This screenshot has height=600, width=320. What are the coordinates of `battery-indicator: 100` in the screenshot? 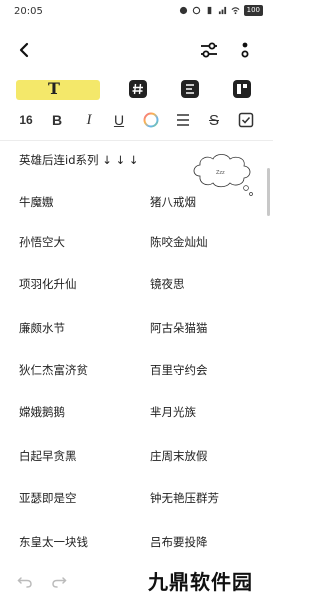 It's located at (253, 10).